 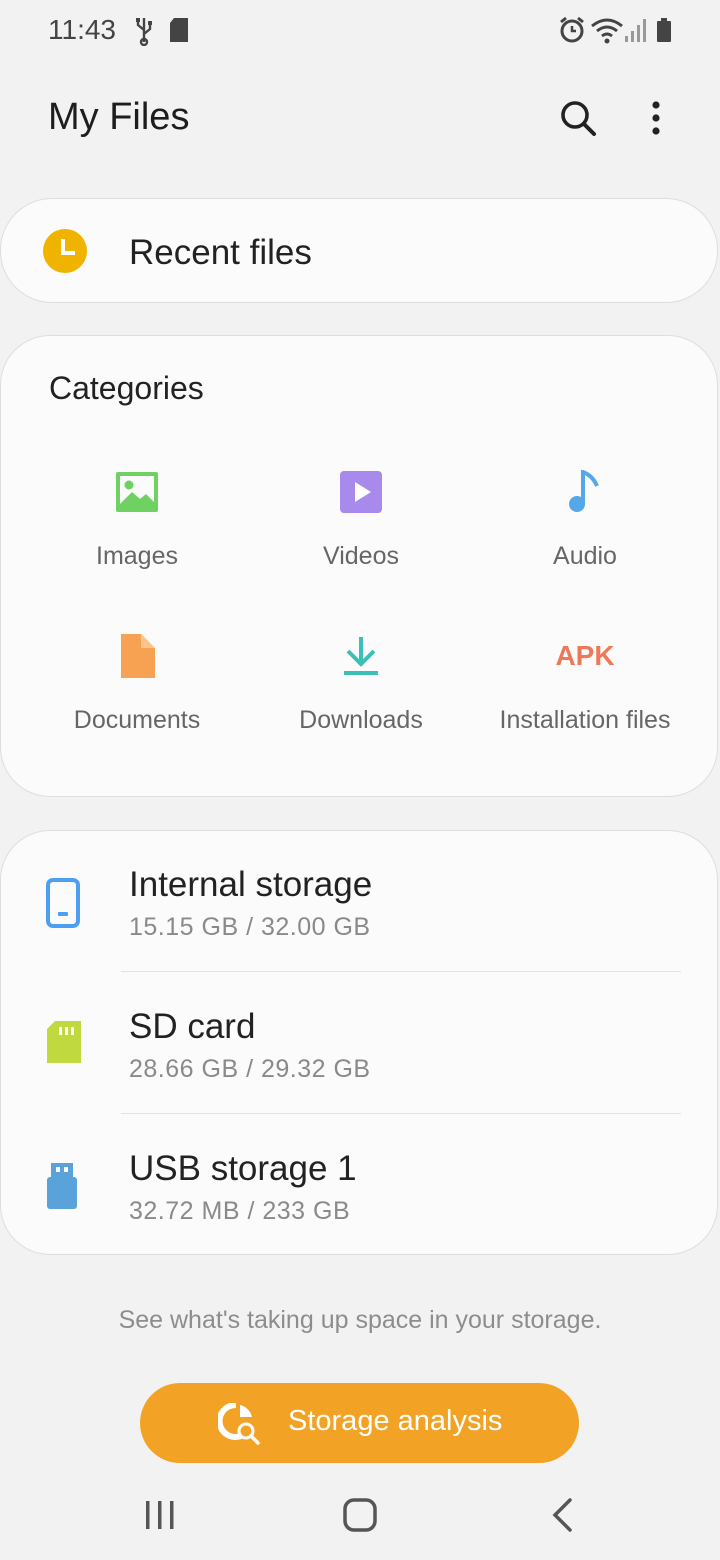 I want to click on apk-icon-text: APK, so click(x=585, y=655).